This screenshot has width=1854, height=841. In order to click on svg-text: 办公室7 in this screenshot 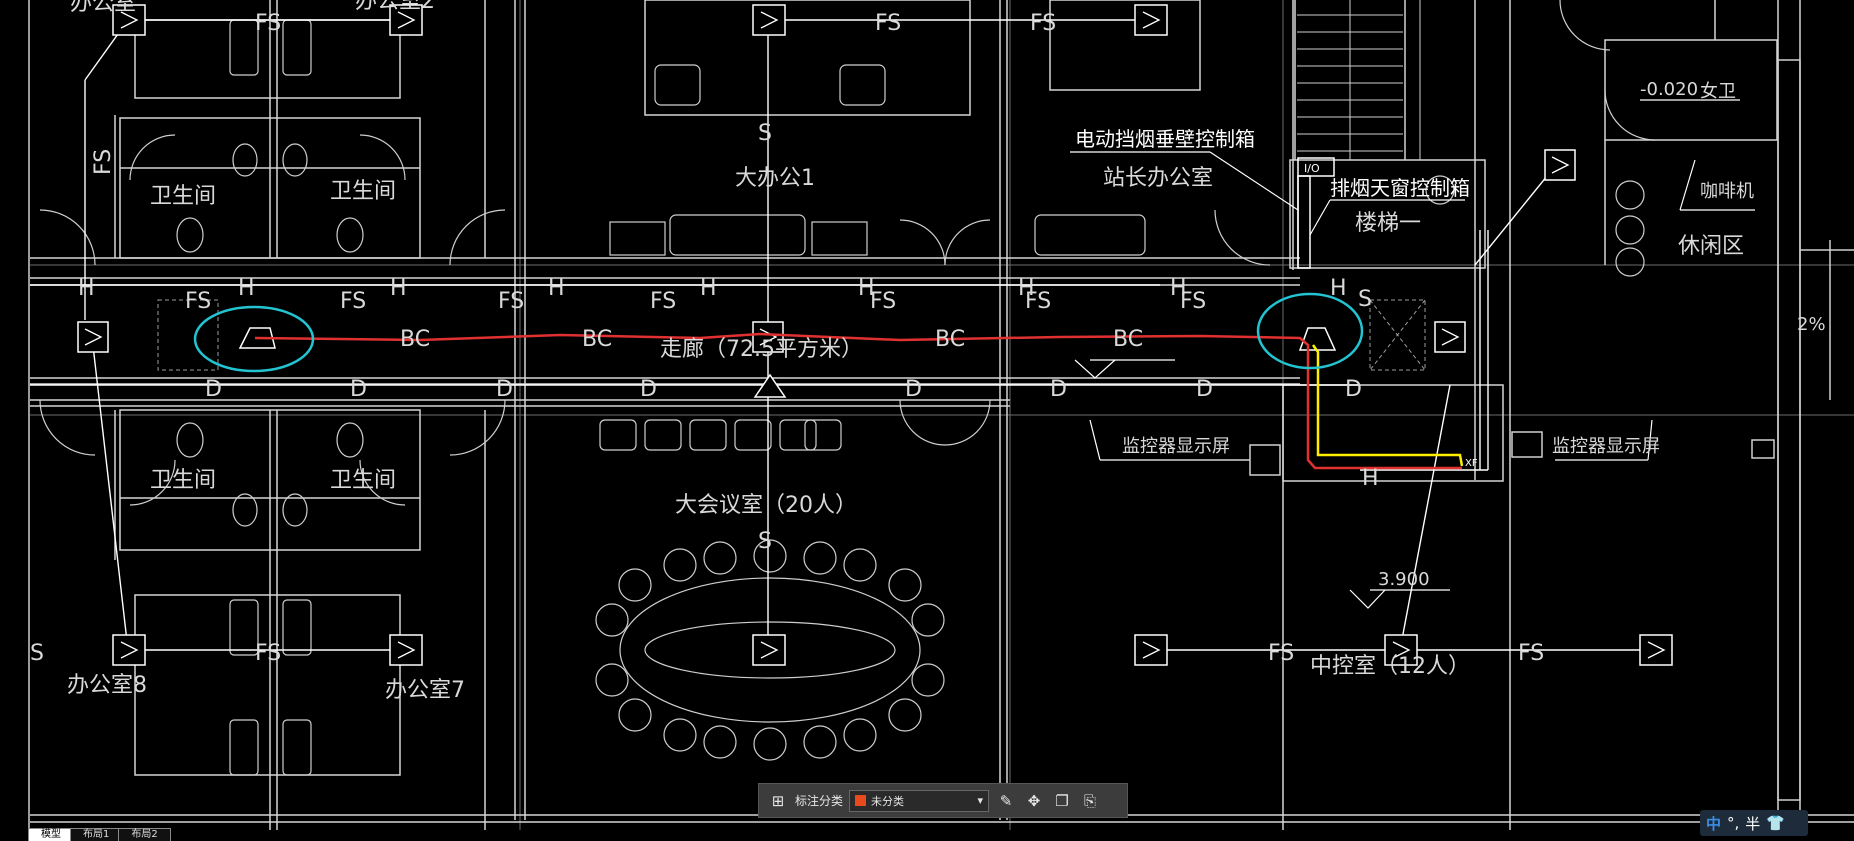, I will do `click(425, 690)`.